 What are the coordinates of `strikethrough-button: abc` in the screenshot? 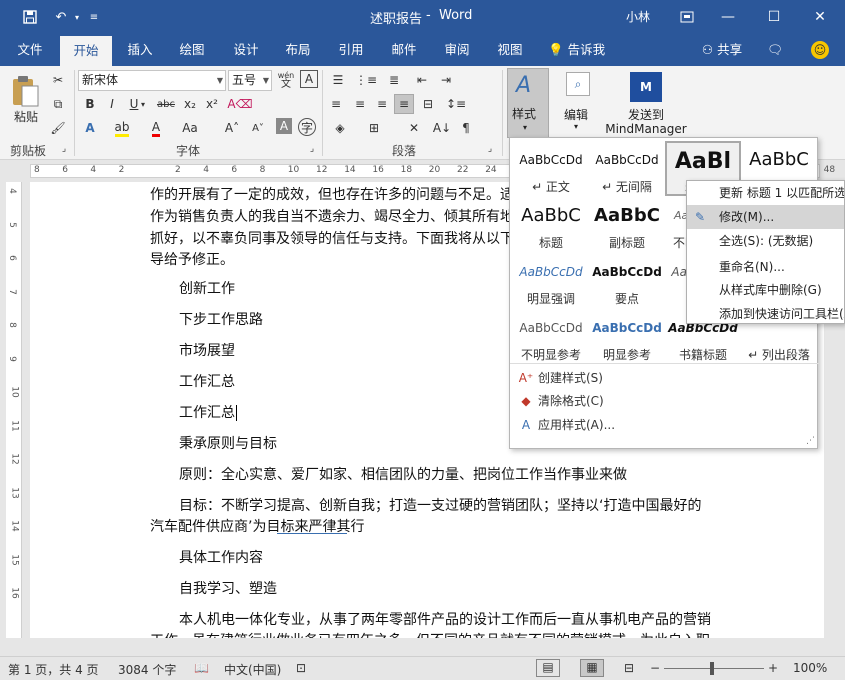 It's located at (166, 104).